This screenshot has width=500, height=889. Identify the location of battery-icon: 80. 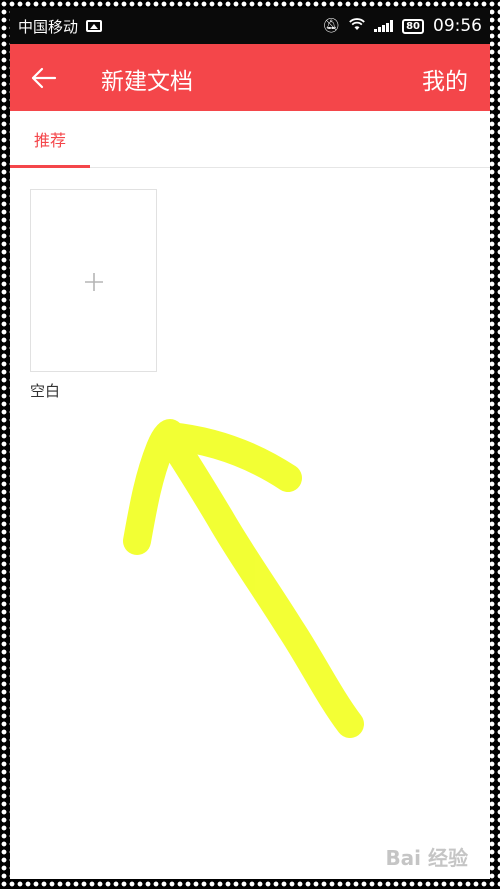
(413, 26).